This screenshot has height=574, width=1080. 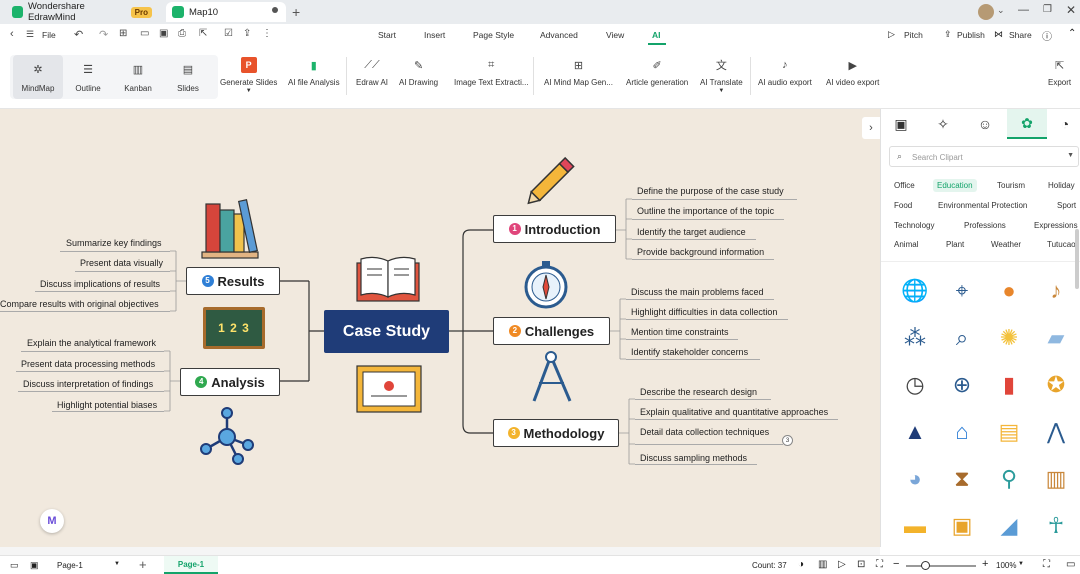 I want to click on category-food: Food, so click(x=903, y=205).